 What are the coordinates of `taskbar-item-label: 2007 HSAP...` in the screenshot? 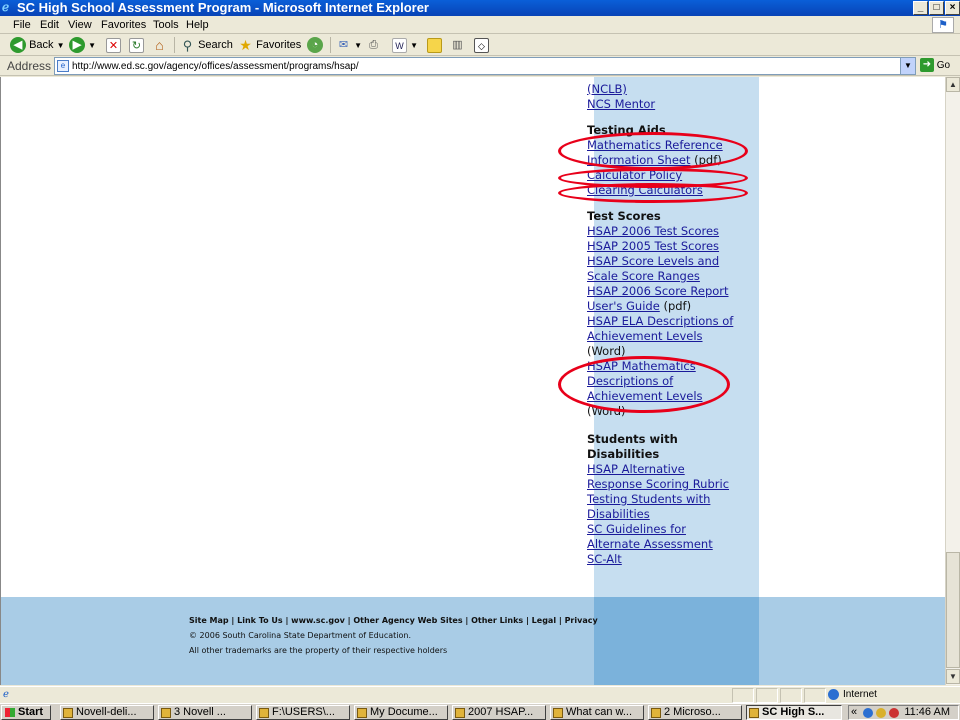 It's located at (501, 712).